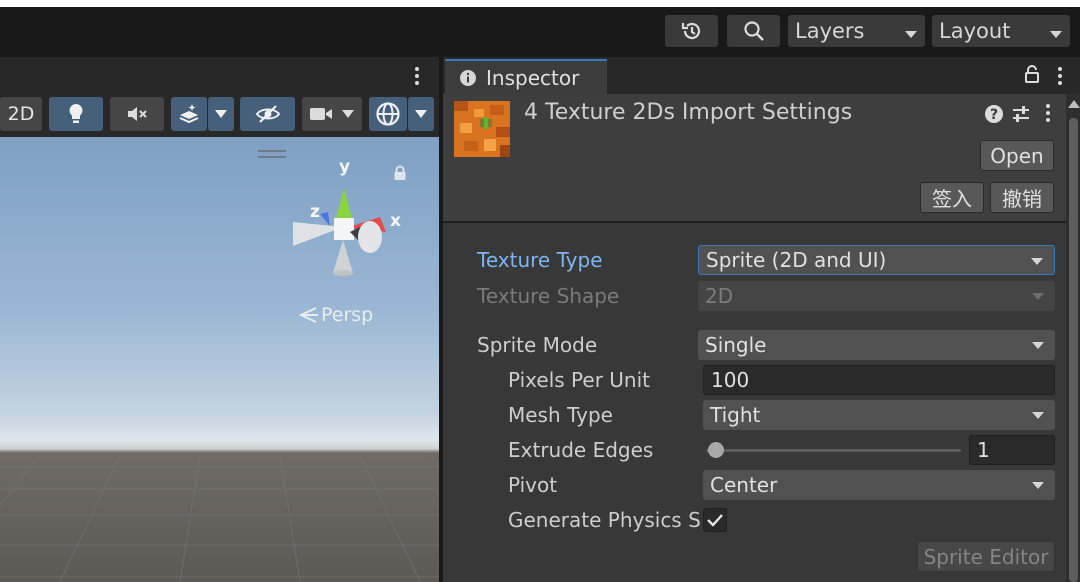  Describe the element at coordinates (1012, 450) in the screenshot. I see `extrude-edges-input: 1` at that location.